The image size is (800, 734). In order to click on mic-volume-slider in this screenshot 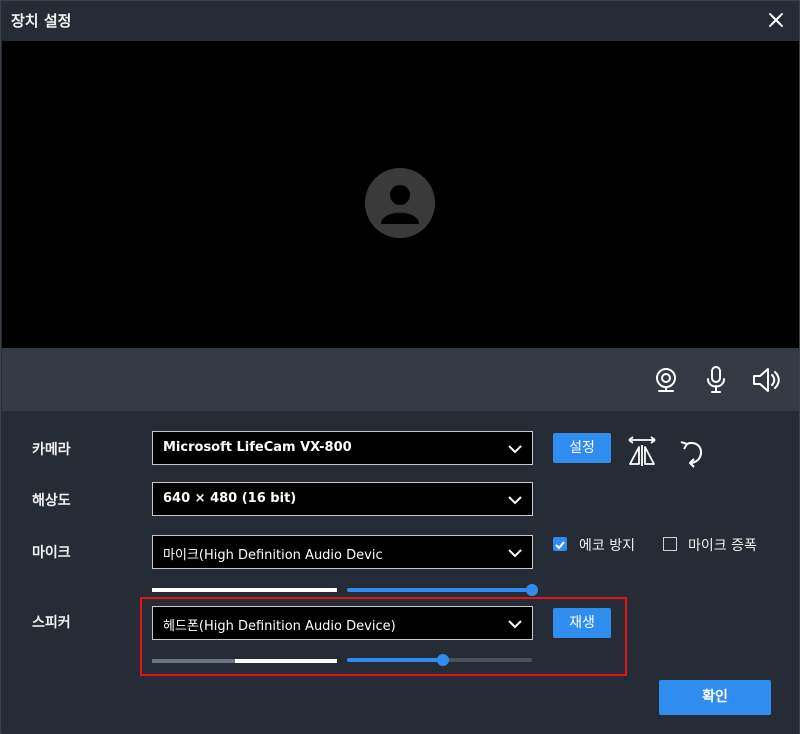, I will do `click(442, 590)`.